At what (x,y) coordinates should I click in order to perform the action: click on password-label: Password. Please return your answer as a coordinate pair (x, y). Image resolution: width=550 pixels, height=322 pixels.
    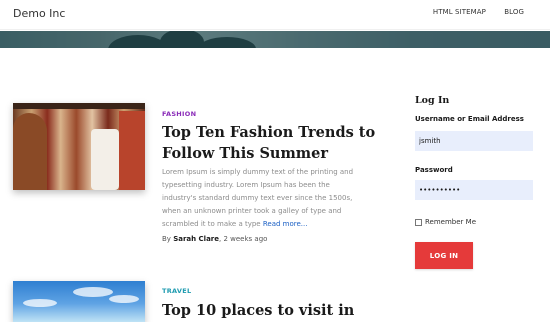
    Looking at the image, I should click on (434, 170).